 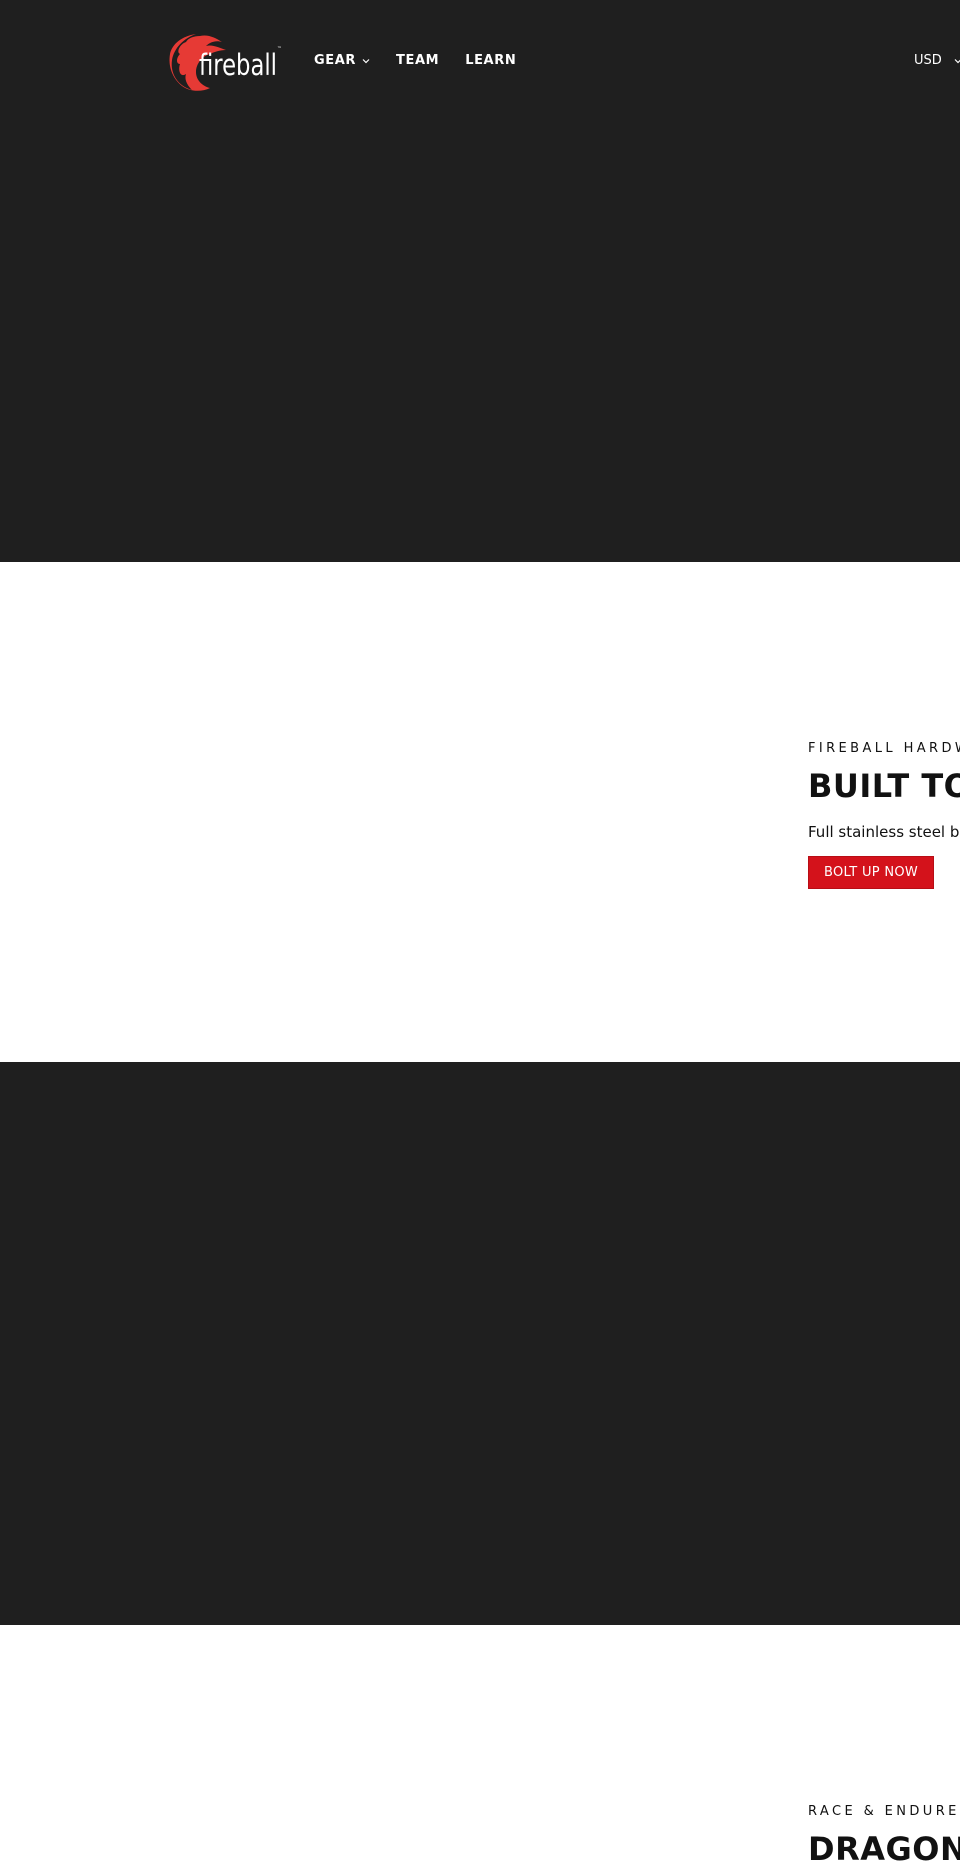 I want to click on main-nav: GEAR TEAM LEARN, so click(x=415, y=60).